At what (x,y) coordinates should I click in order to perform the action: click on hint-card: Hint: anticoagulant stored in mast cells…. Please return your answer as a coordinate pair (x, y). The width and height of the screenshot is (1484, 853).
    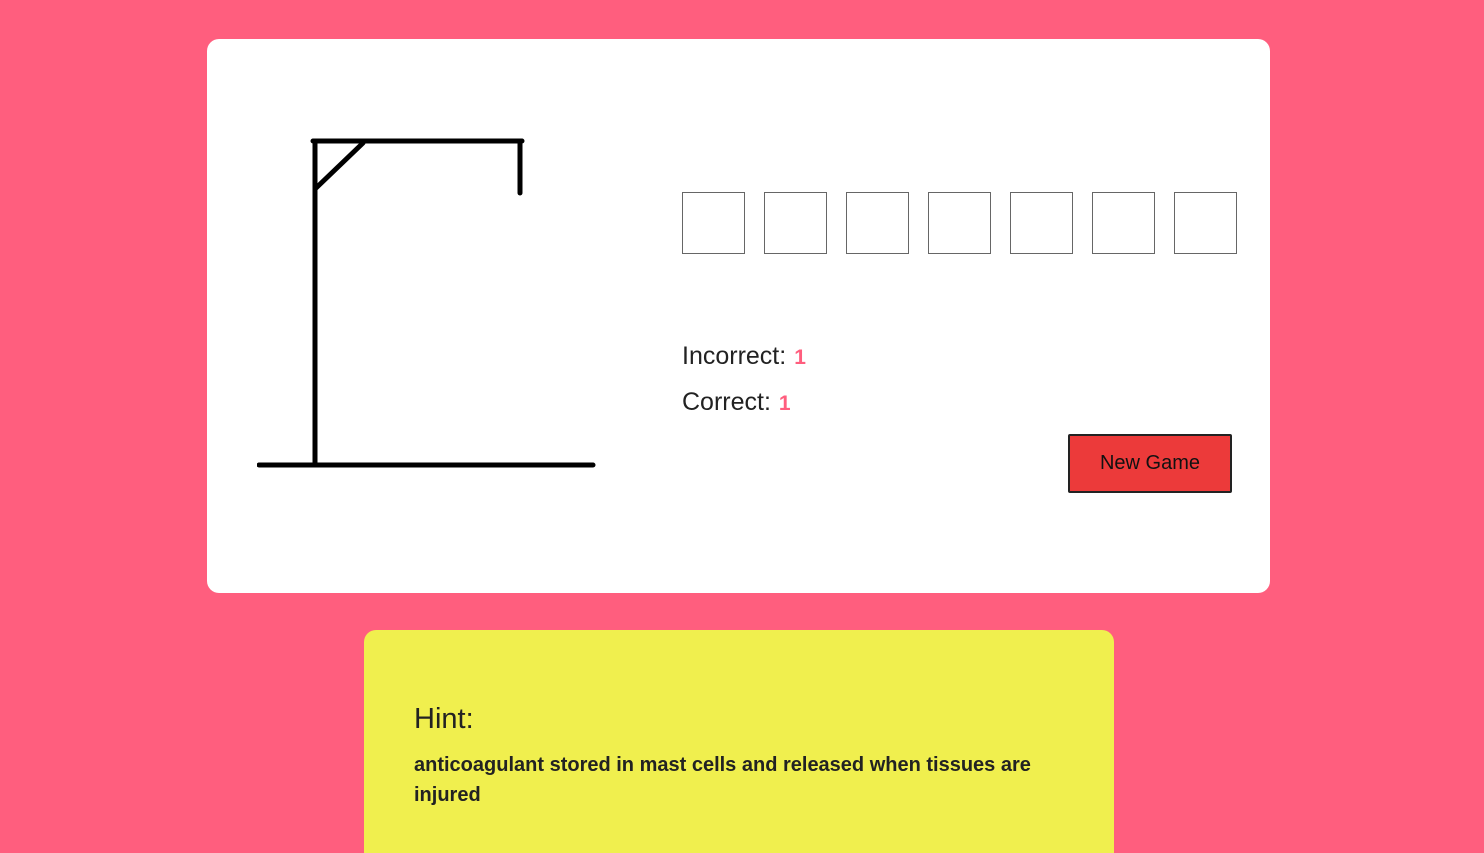
    Looking at the image, I should click on (739, 741).